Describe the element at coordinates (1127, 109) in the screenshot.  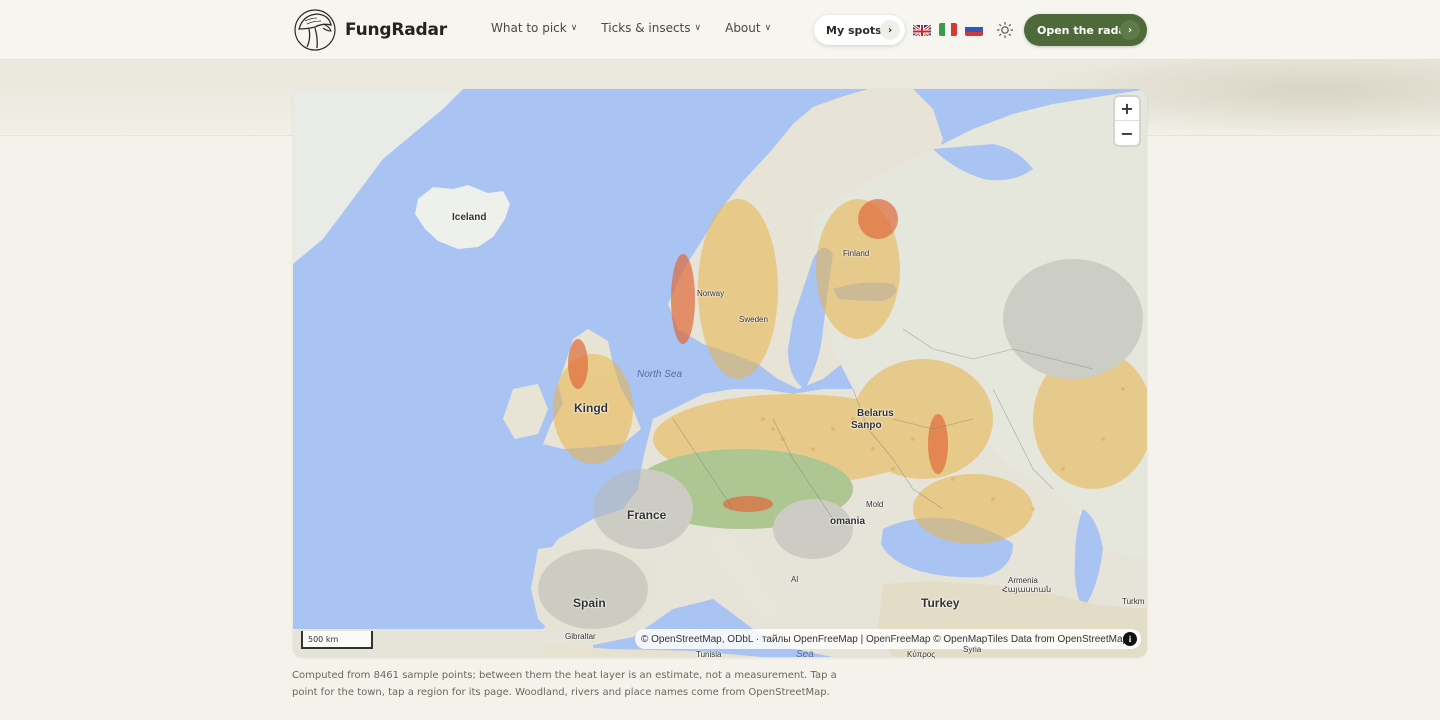
I see `zoom-in-button: +` at that location.